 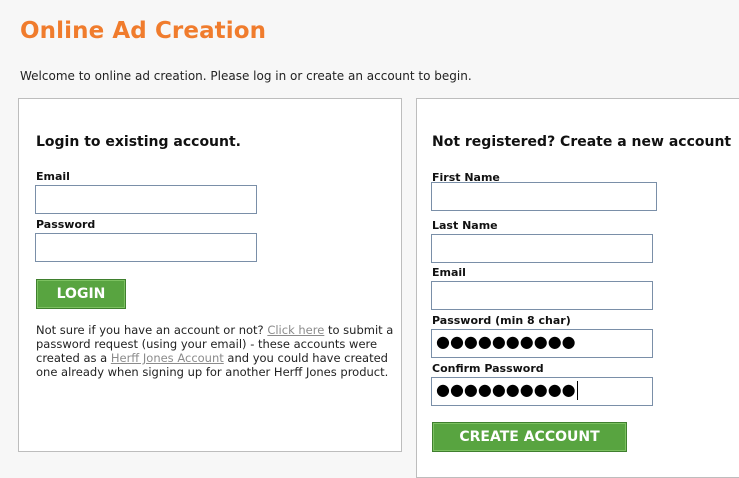 I want to click on login-heading: Login to existing account., so click(x=139, y=142).